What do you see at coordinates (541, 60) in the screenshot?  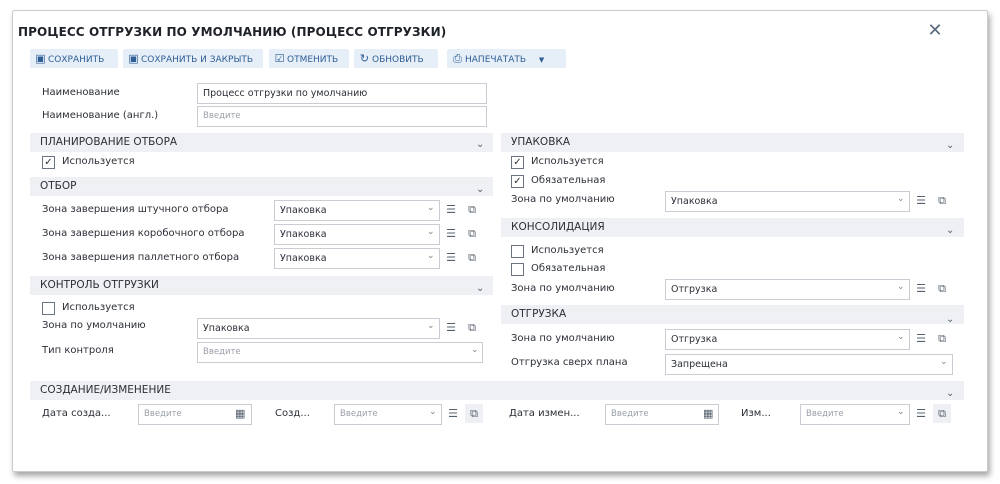 I see `print-dropdown-icon: ▼` at bounding box center [541, 60].